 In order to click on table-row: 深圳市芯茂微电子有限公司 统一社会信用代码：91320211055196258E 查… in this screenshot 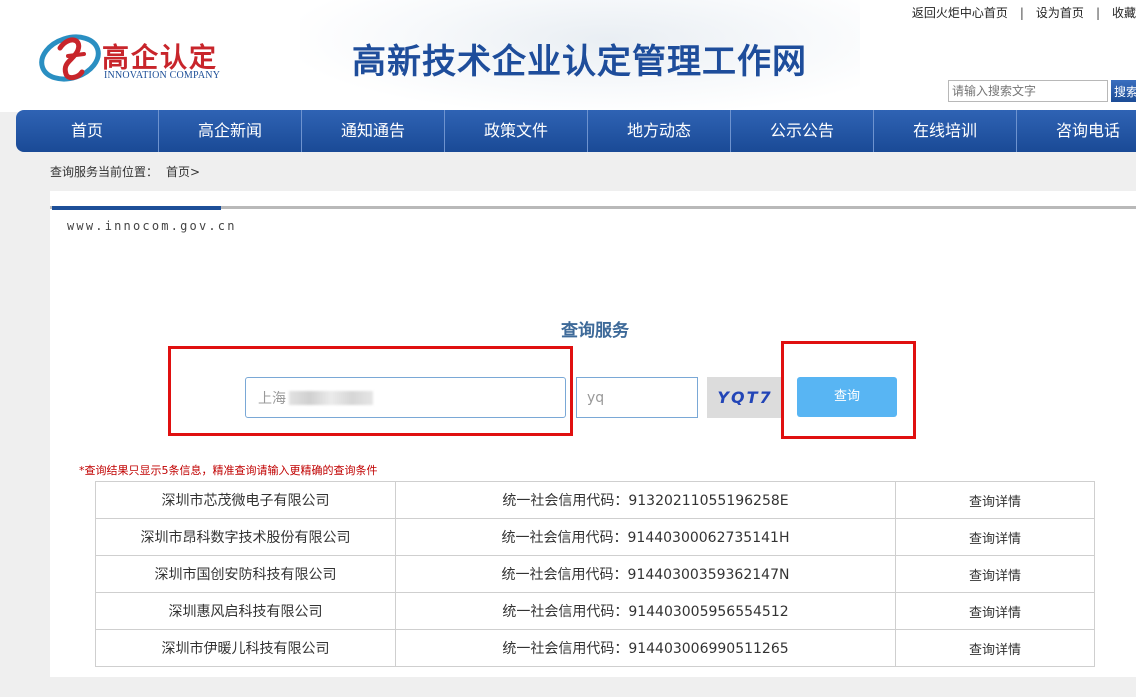, I will do `click(595, 500)`.